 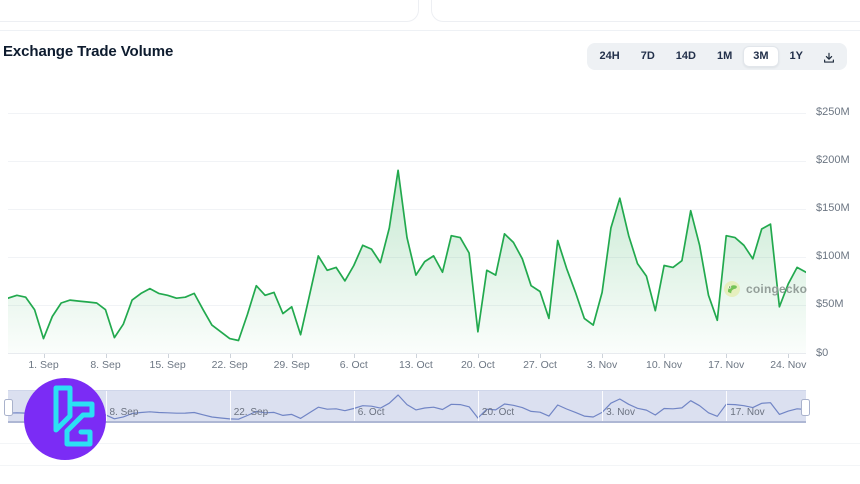 What do you see at coordinates (602, 365) in the screenshot?
I see `x-axis-label: 3. Nov` at bounding box center [602, 365].